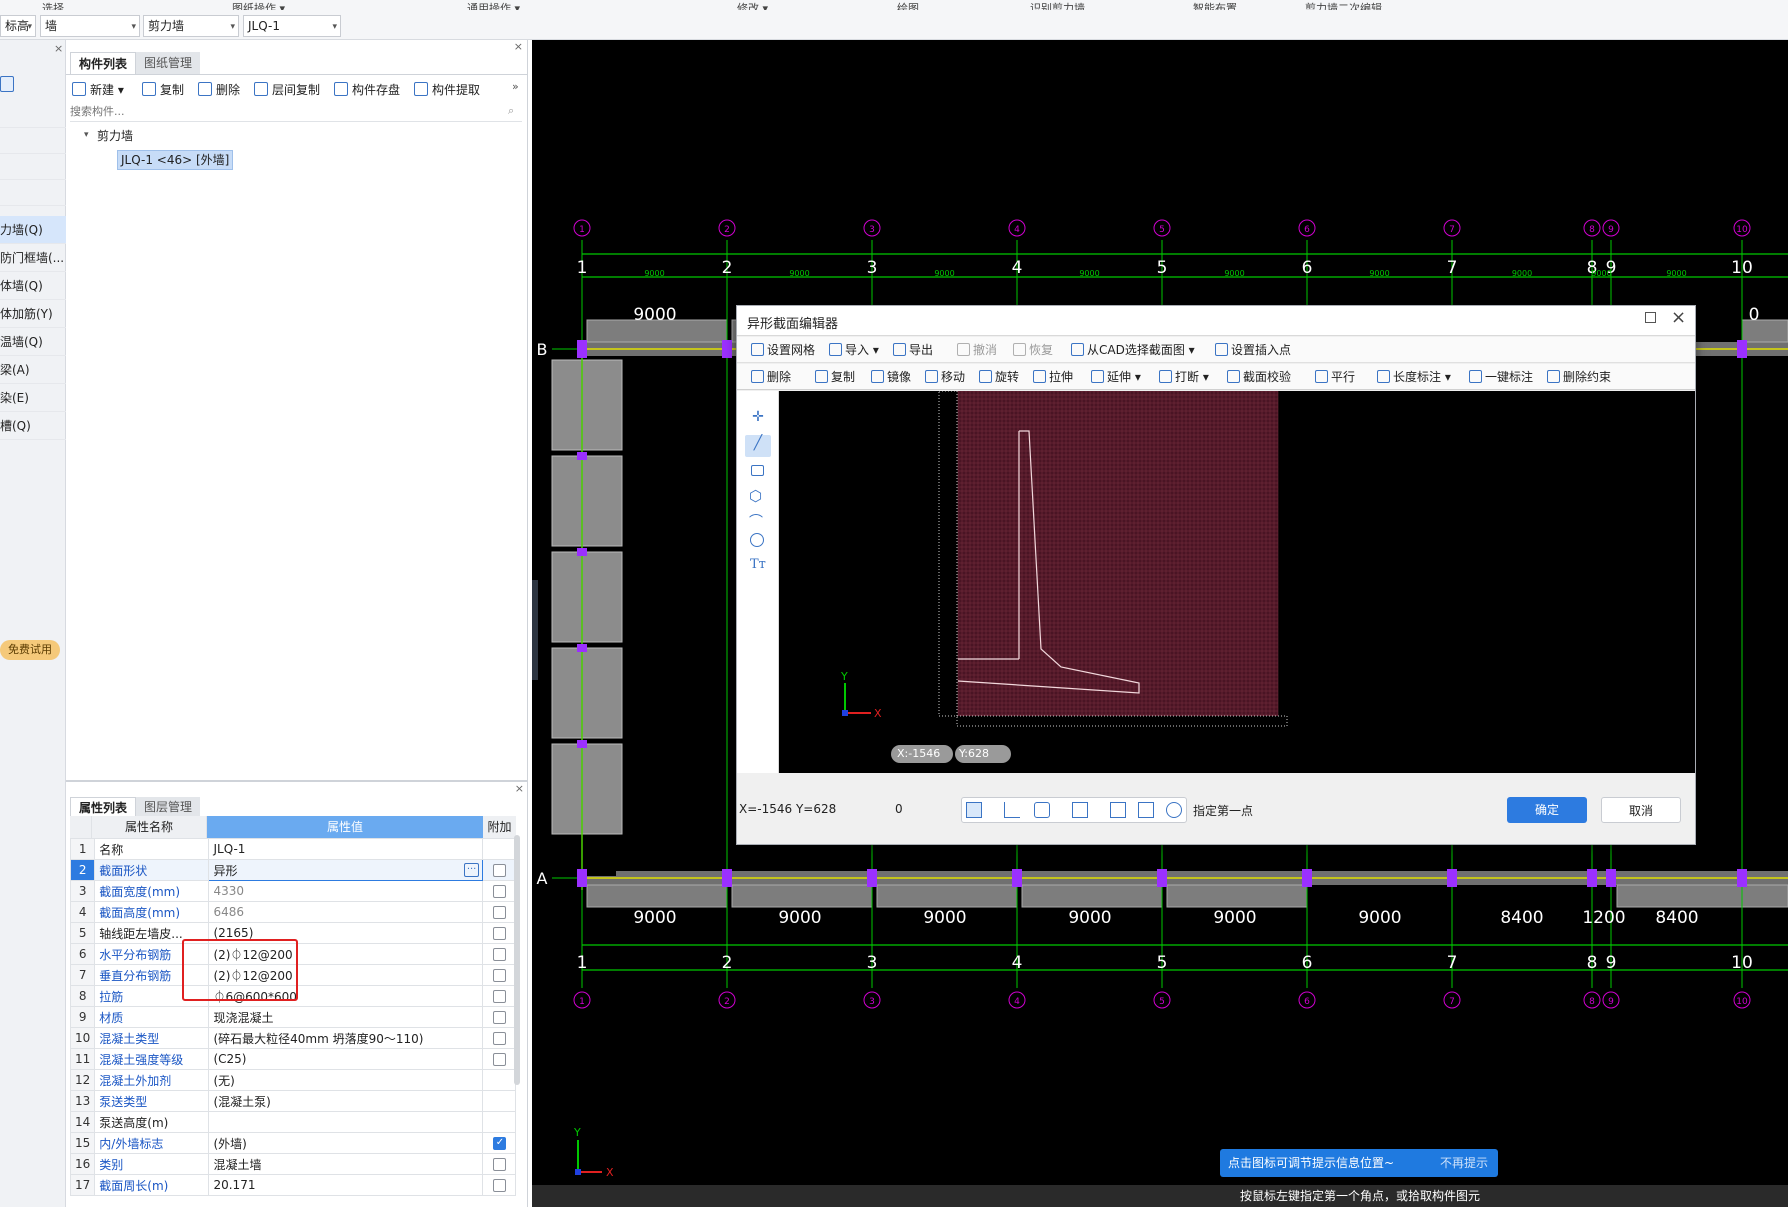 The image size is (1788, 1207). I want to click on component-select: JLQ-1 ▾, so click(292, 26).